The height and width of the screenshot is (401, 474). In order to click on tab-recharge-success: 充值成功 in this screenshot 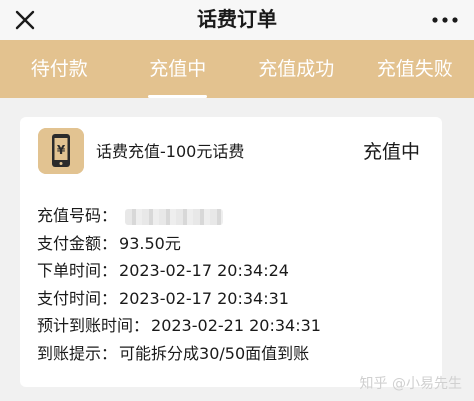, I will do `click(296, 69)`.